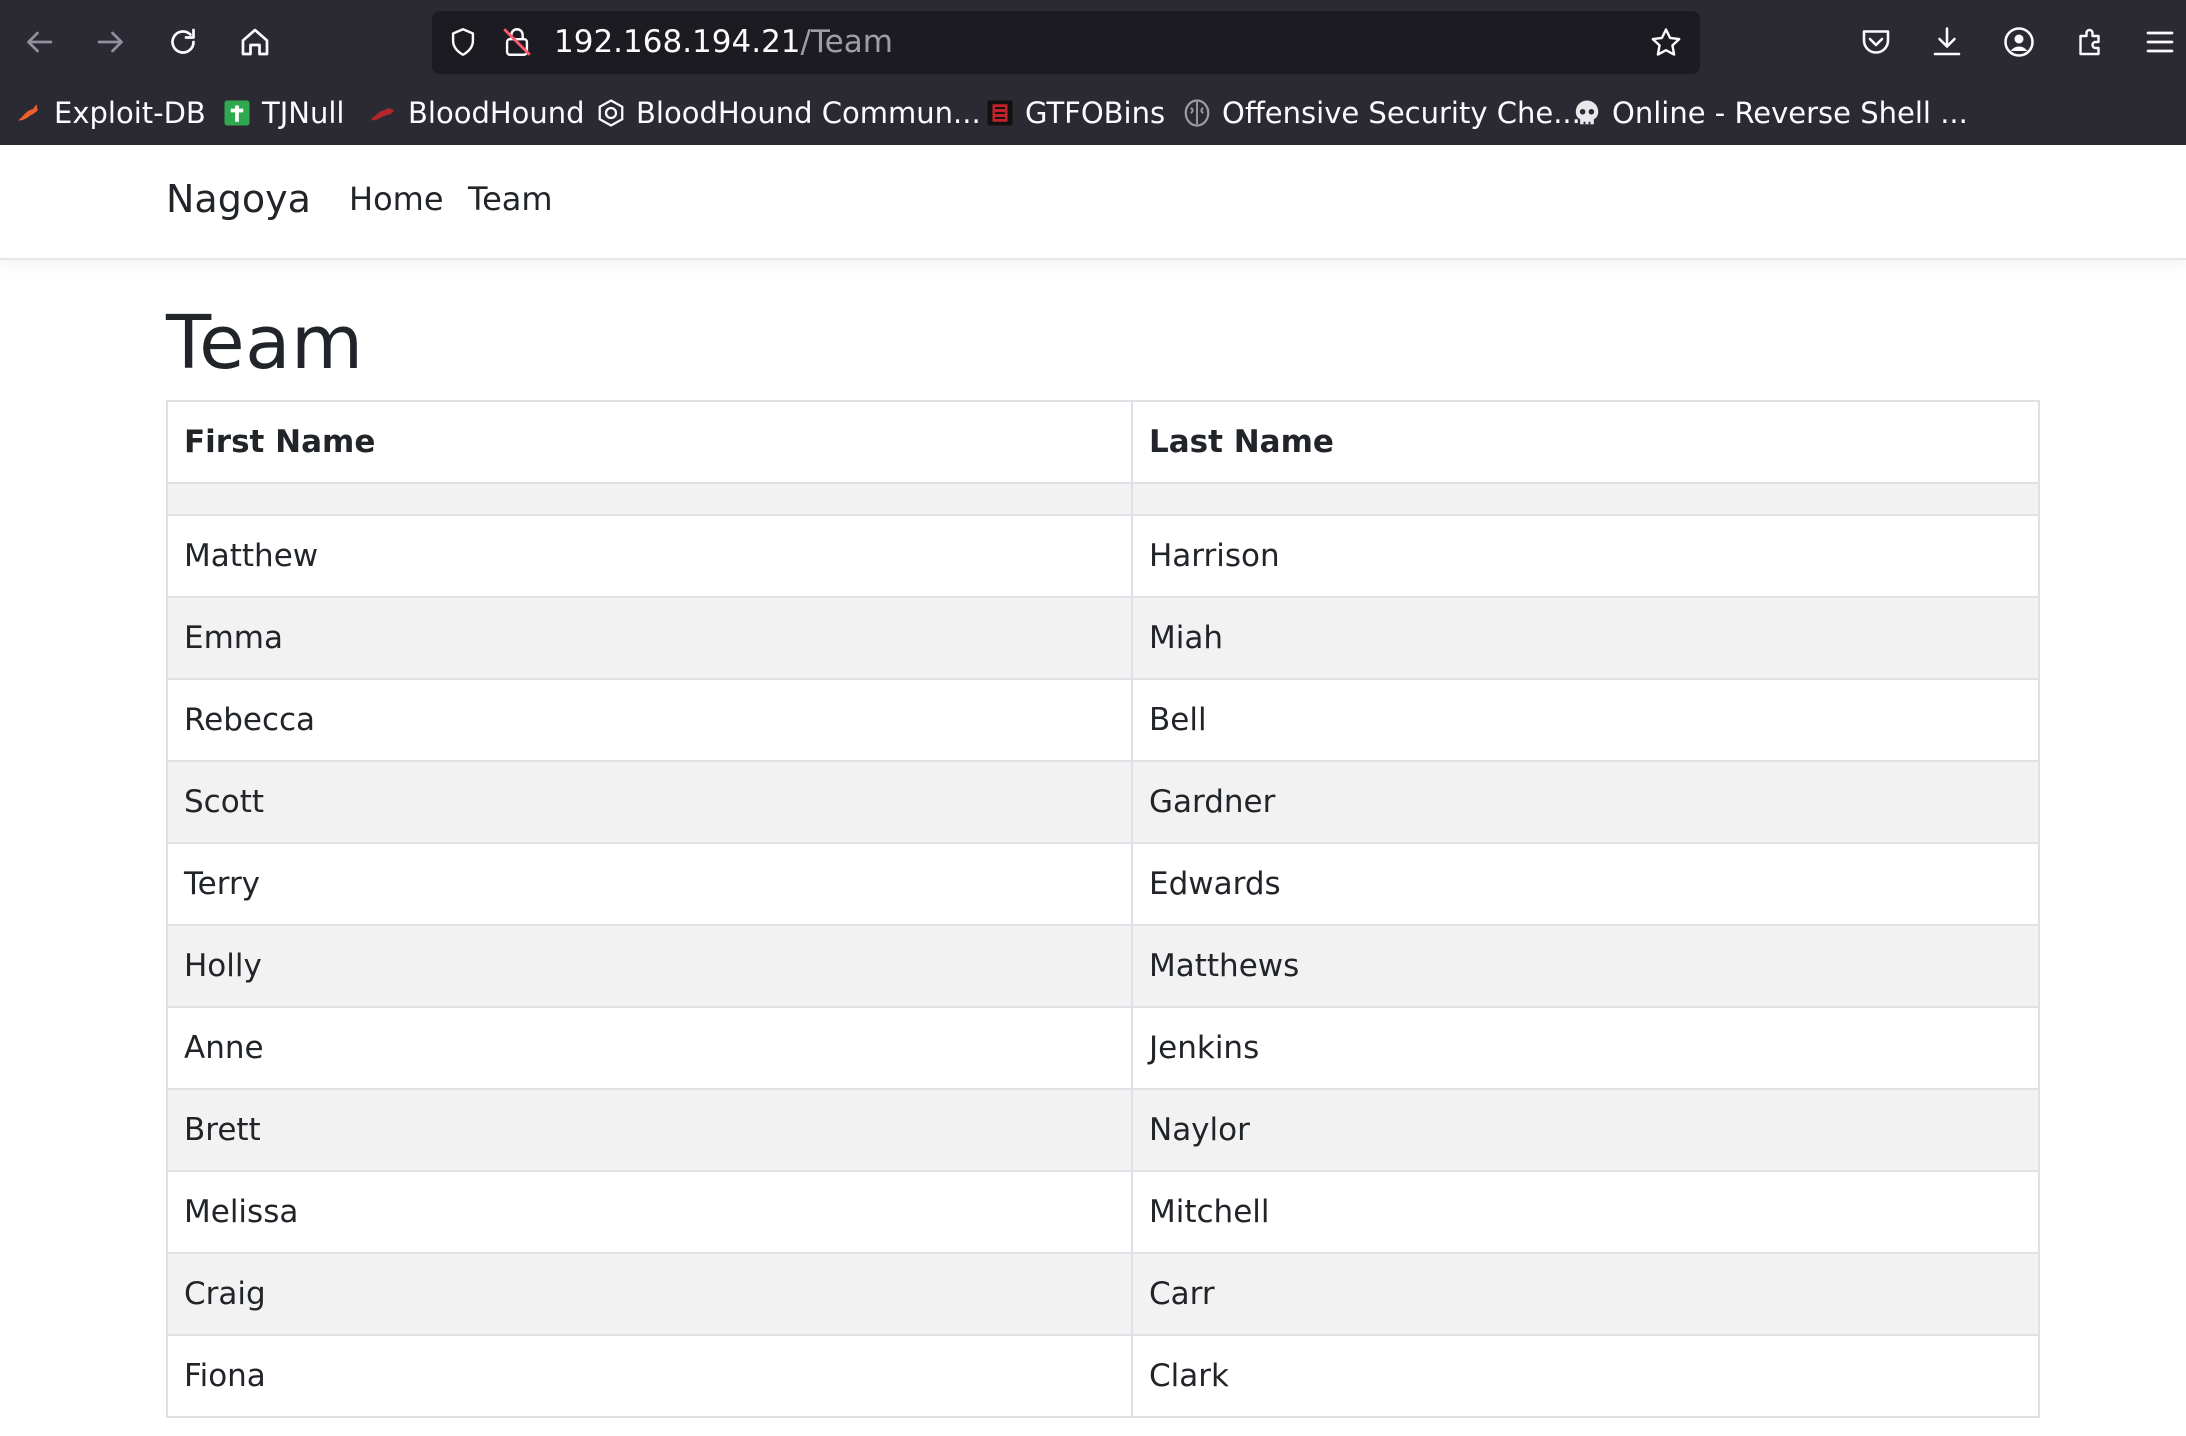 This screenshot has height=1436, width=2186. I want to click on menu-button, so click(2160, 42).